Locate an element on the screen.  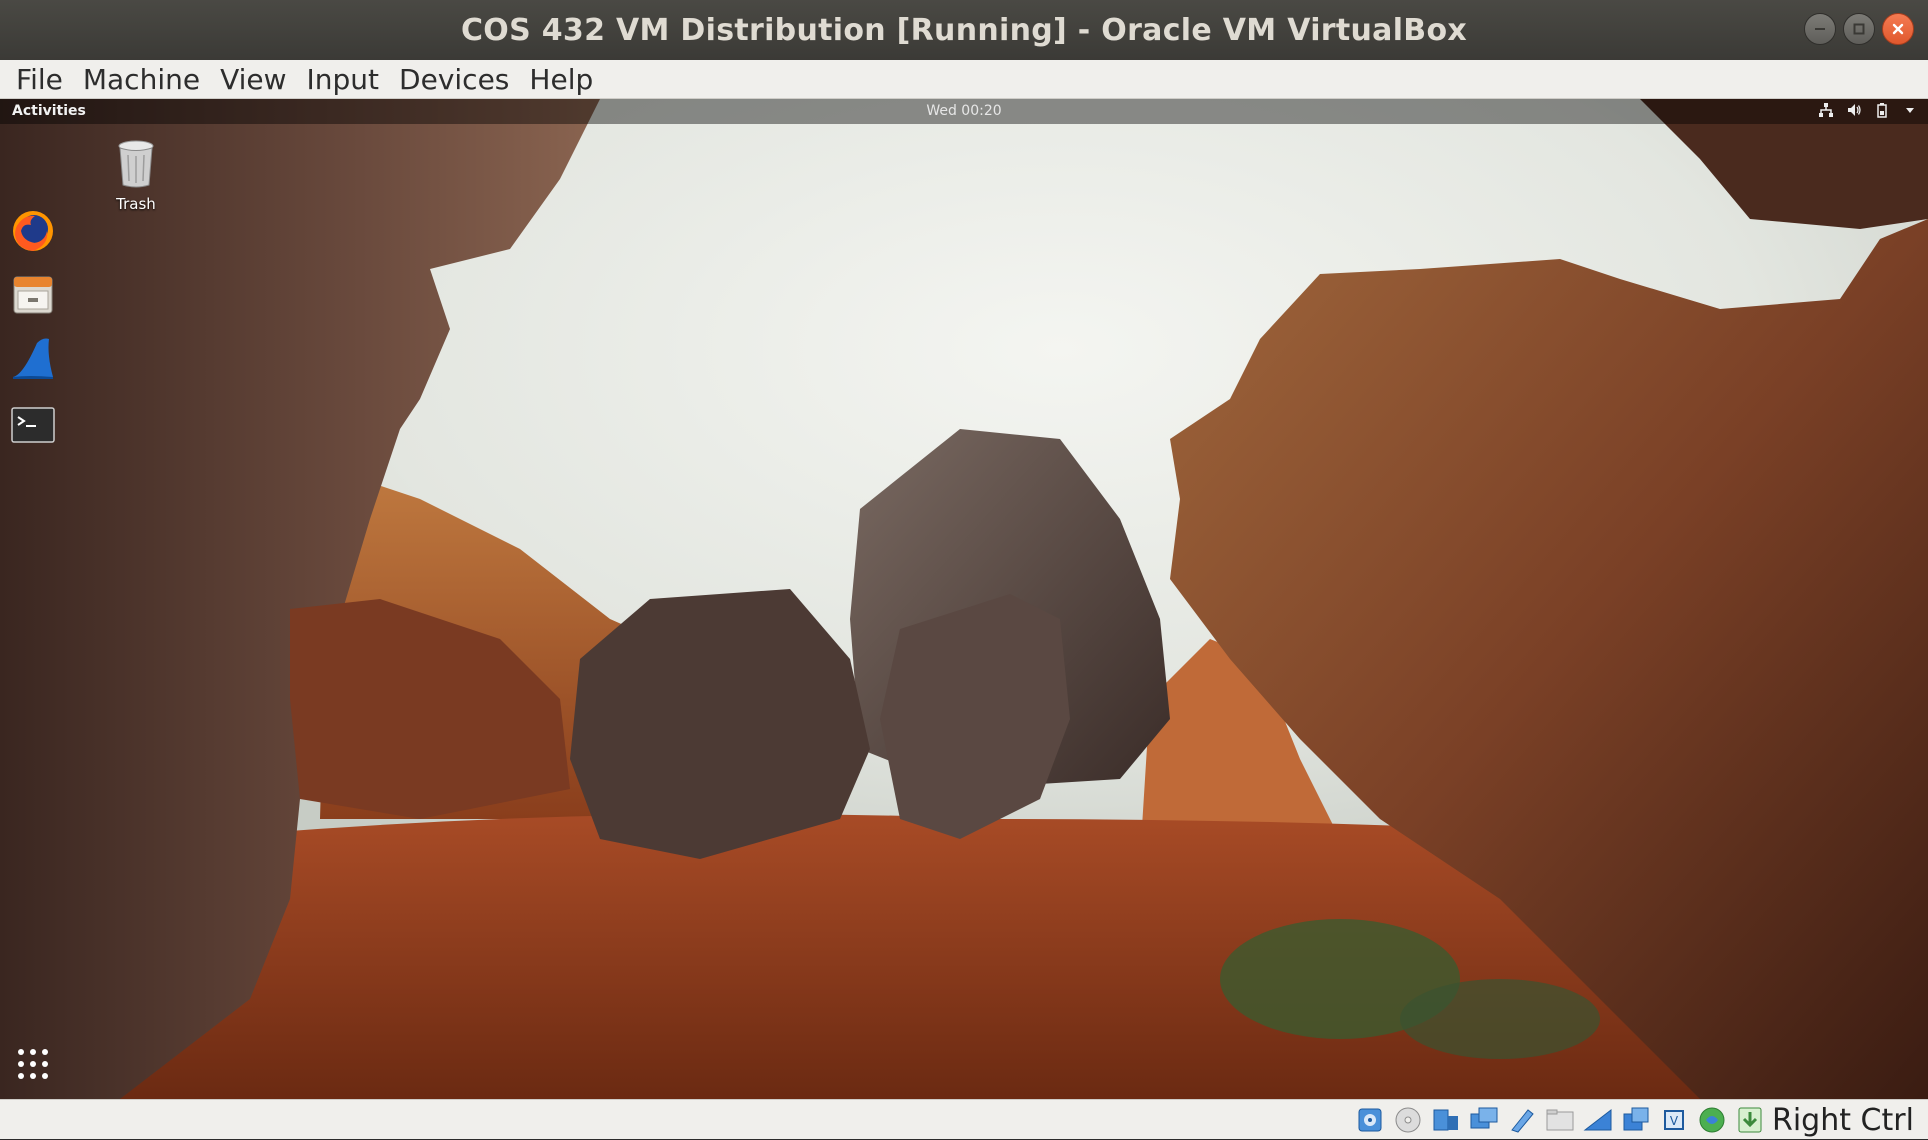
desktop-icon-trash: Trash is located at coordinates (136, 176).